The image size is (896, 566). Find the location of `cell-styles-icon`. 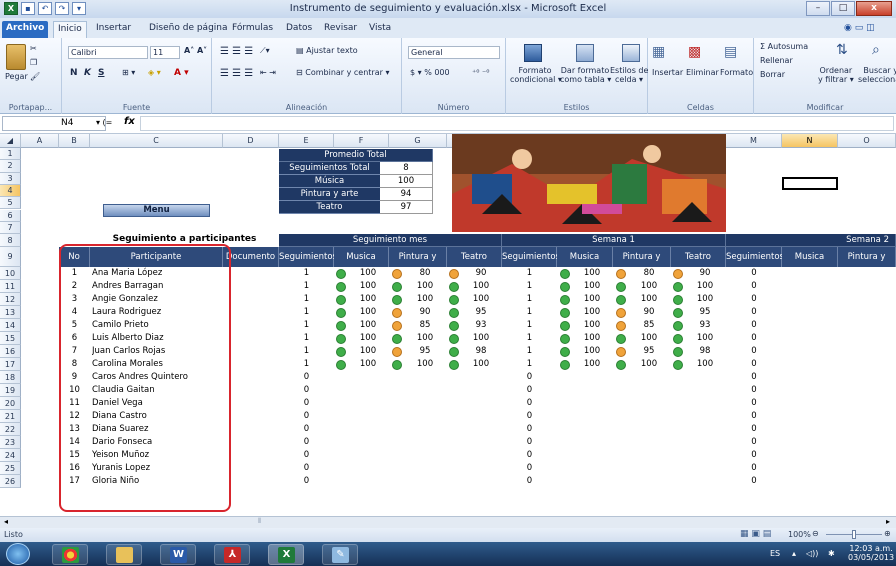

cell-styles-icon is located at coordinates (631, 53).